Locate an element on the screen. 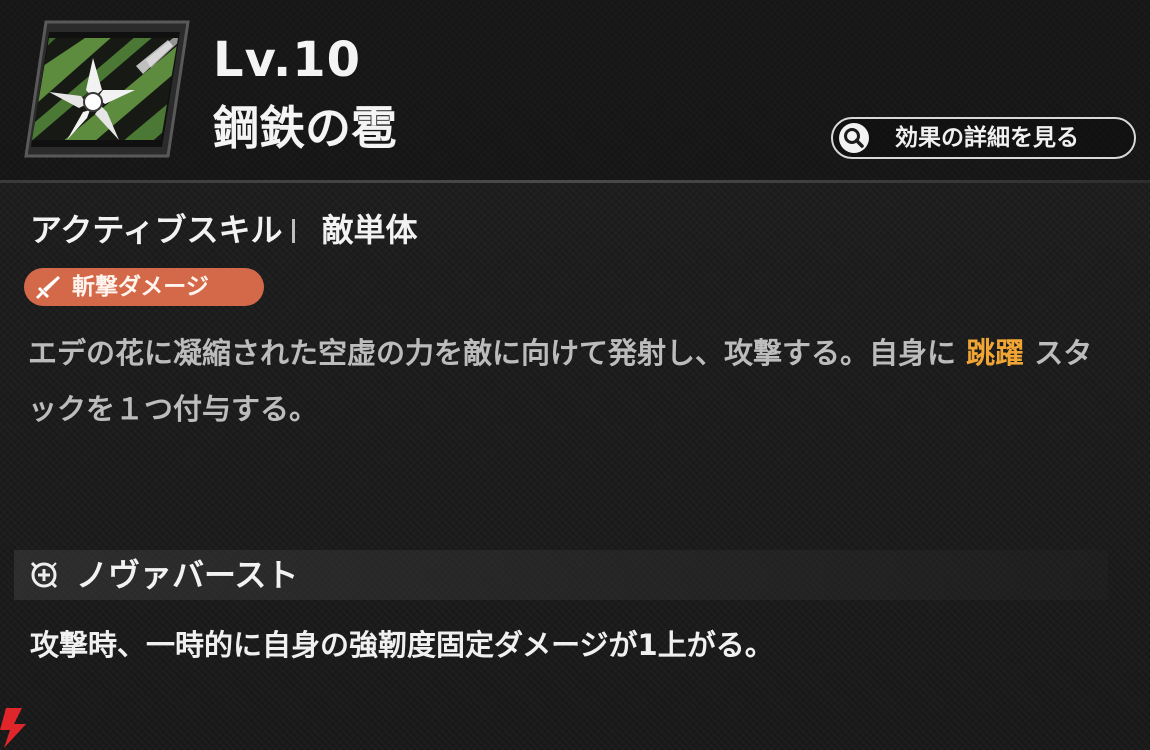  nova-burst-title: ノヴァバースト is located at coordinates (187, 575).